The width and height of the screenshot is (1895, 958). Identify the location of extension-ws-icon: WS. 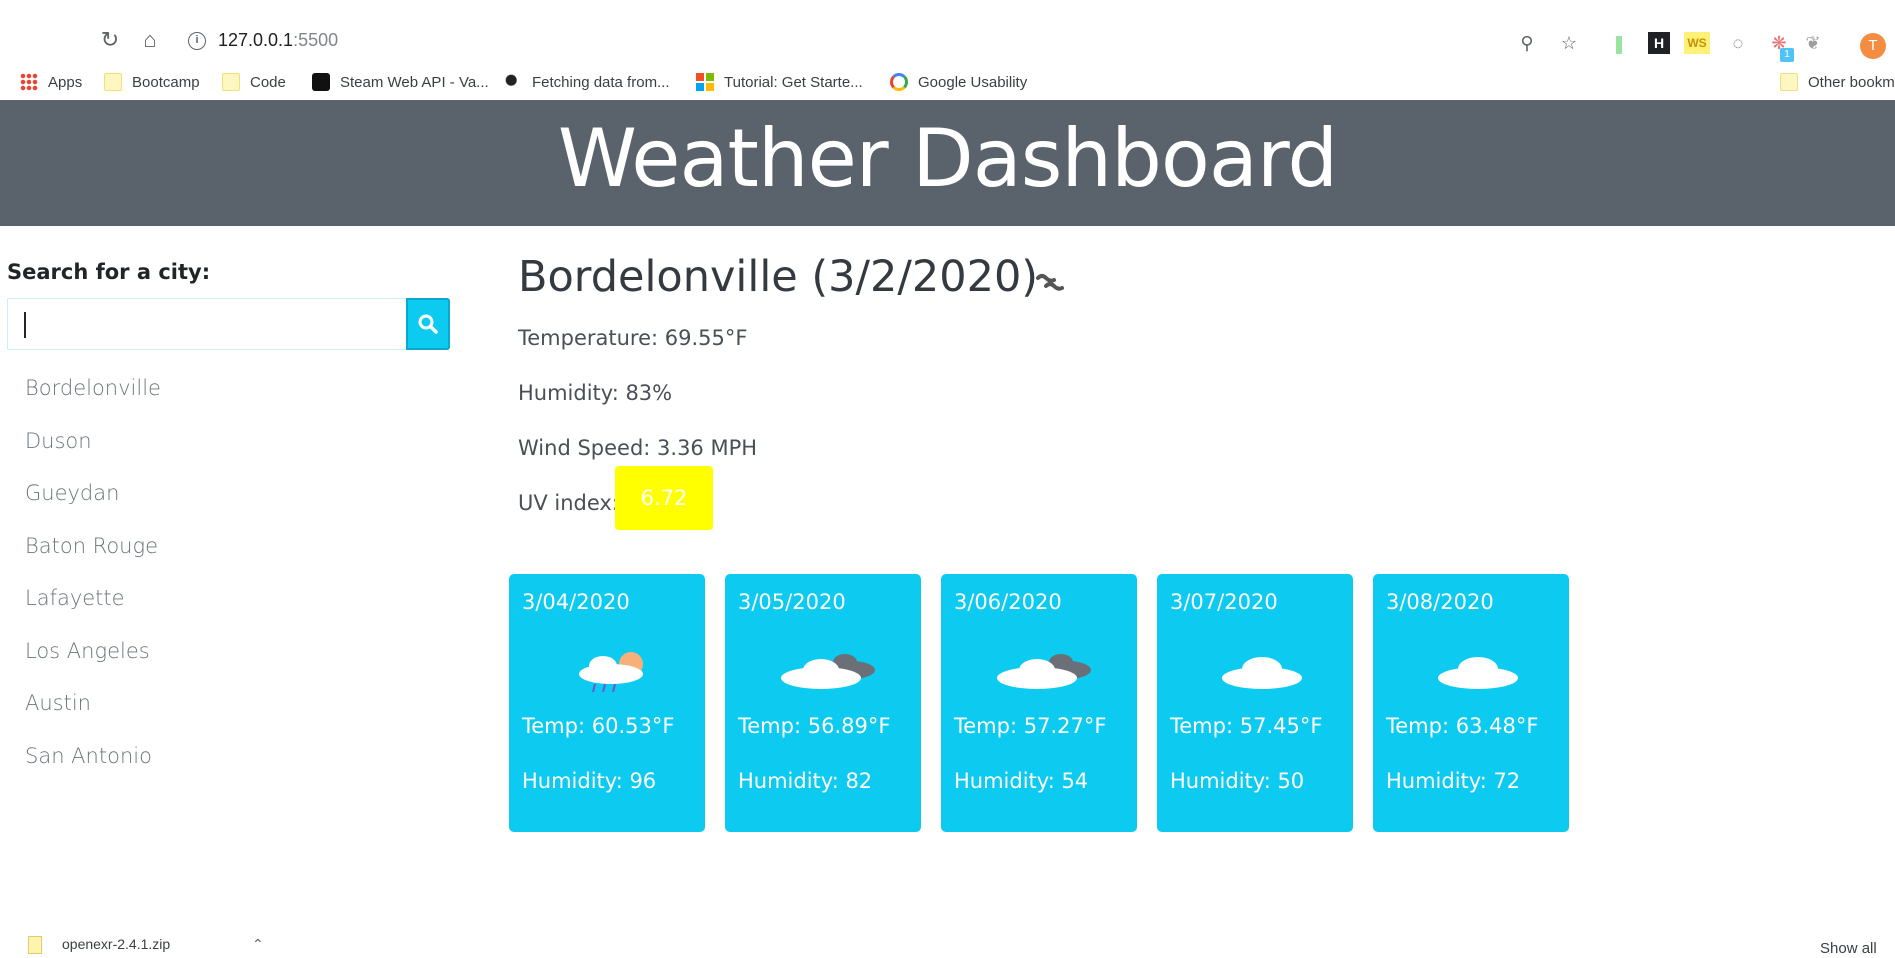
(1697, 43).